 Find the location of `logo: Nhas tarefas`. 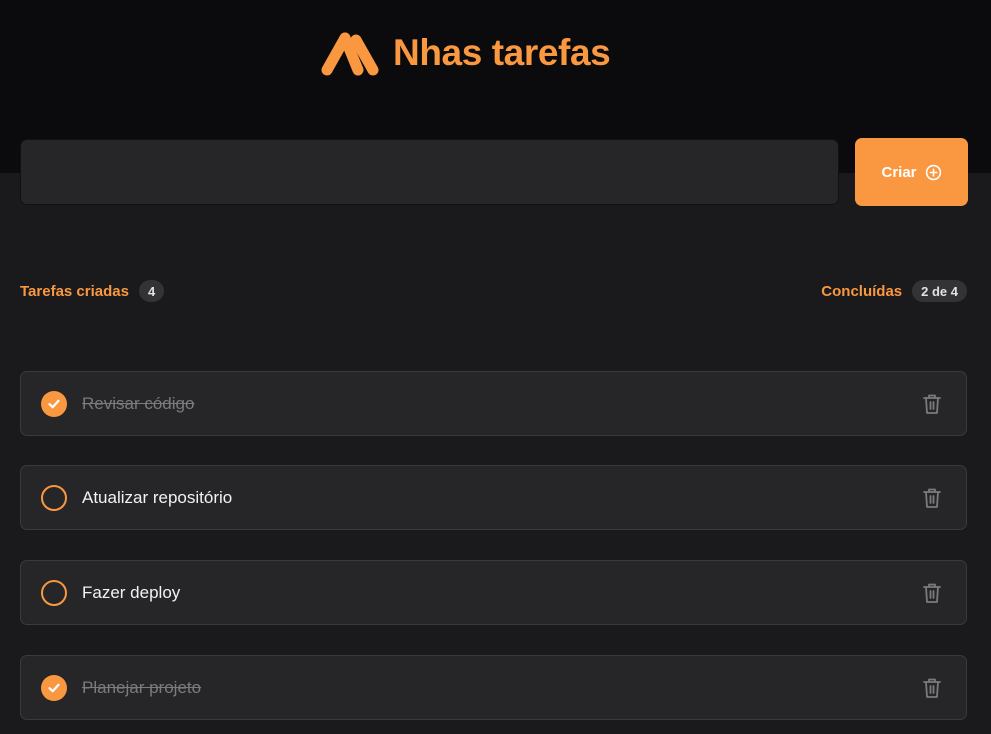

logo: Nhas tarefas is located at coordinates (466, 53).